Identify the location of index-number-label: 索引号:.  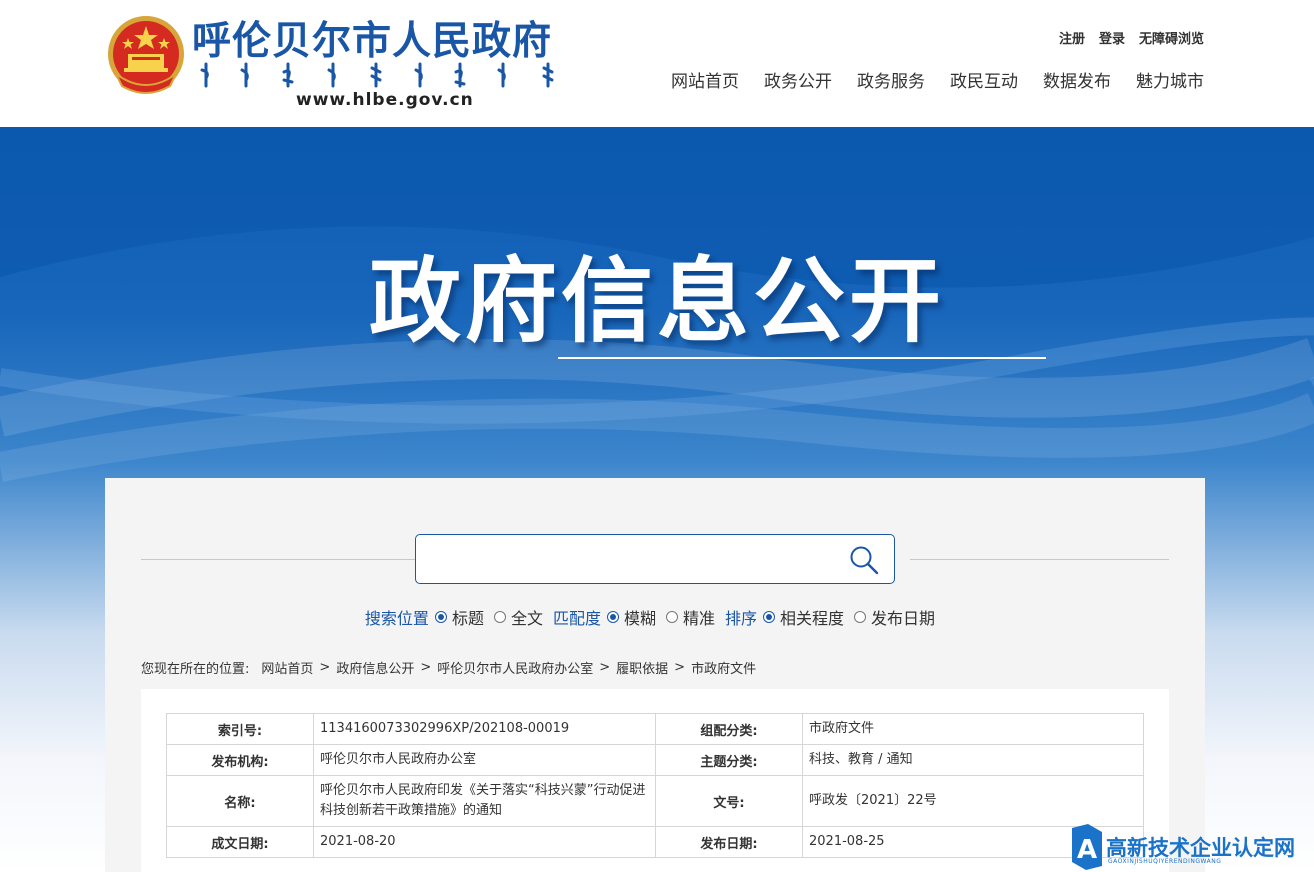
(240, 729).